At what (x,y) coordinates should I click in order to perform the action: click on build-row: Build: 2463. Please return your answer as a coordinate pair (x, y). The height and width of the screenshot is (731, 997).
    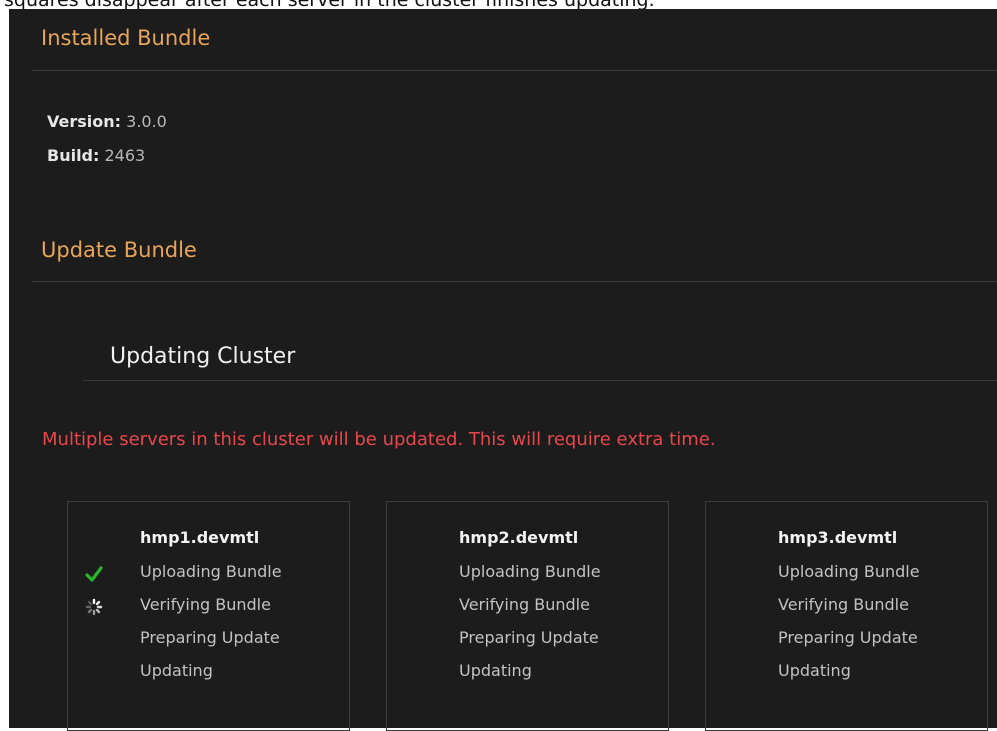
    Looking at the image, I should click on (96, 156).